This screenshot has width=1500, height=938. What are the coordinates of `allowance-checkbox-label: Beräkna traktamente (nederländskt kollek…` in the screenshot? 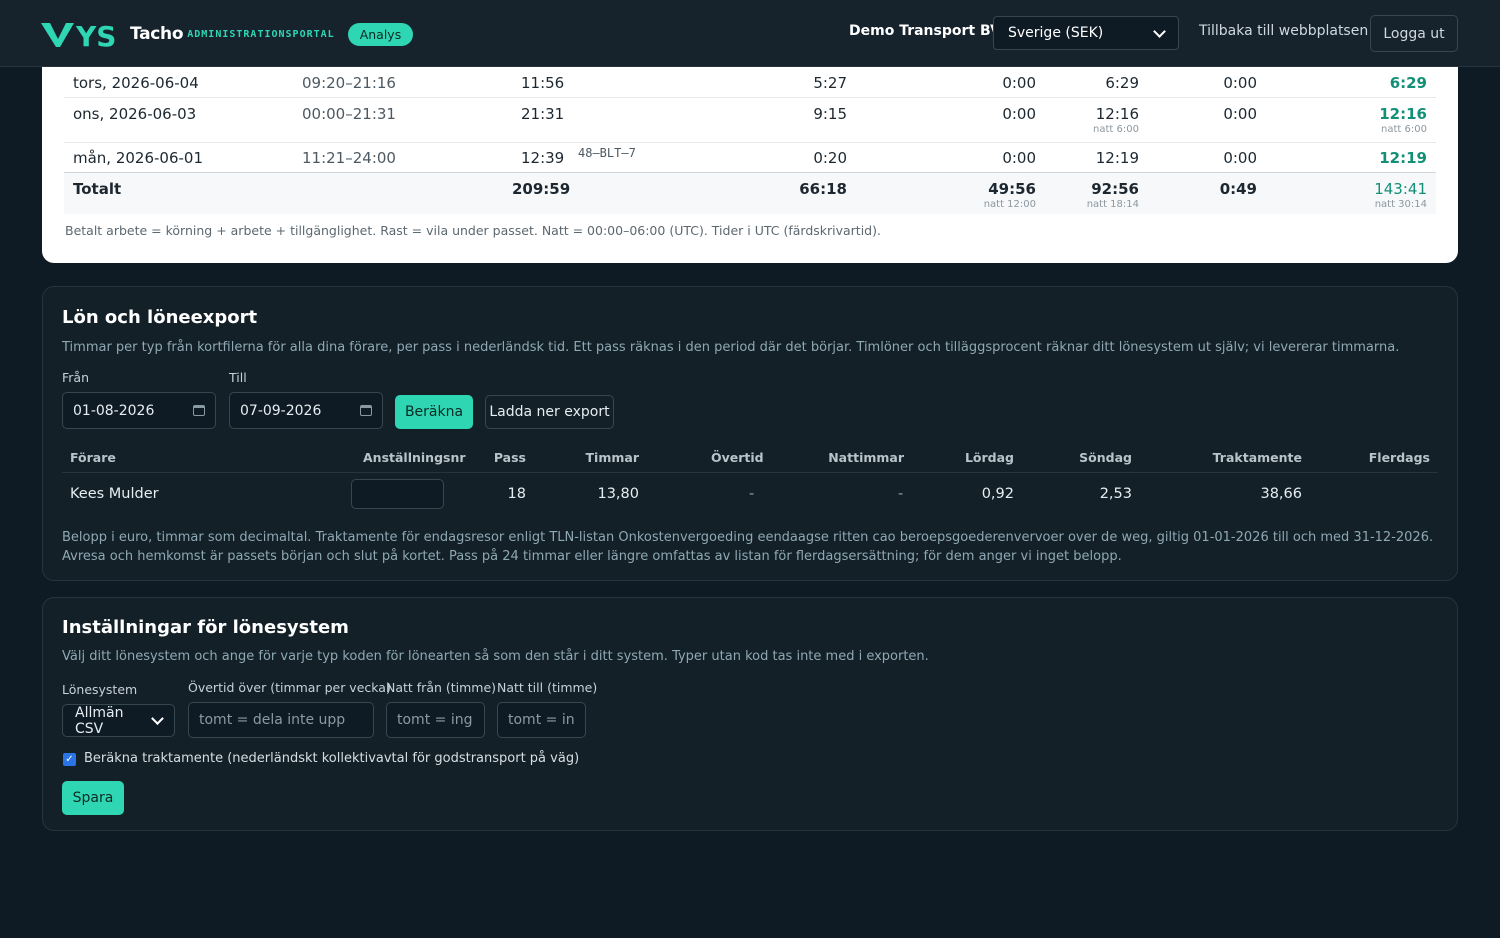 It's located at (331, 758).